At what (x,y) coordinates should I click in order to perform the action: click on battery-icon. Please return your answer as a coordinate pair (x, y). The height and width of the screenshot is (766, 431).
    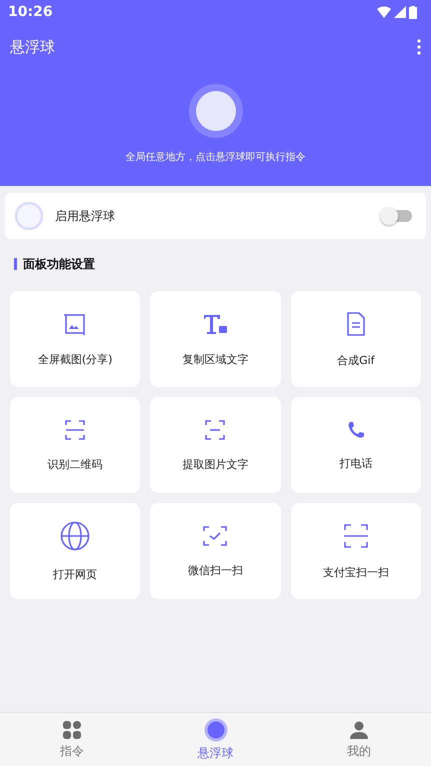
    Looking at the image, I should click on (413, 12).